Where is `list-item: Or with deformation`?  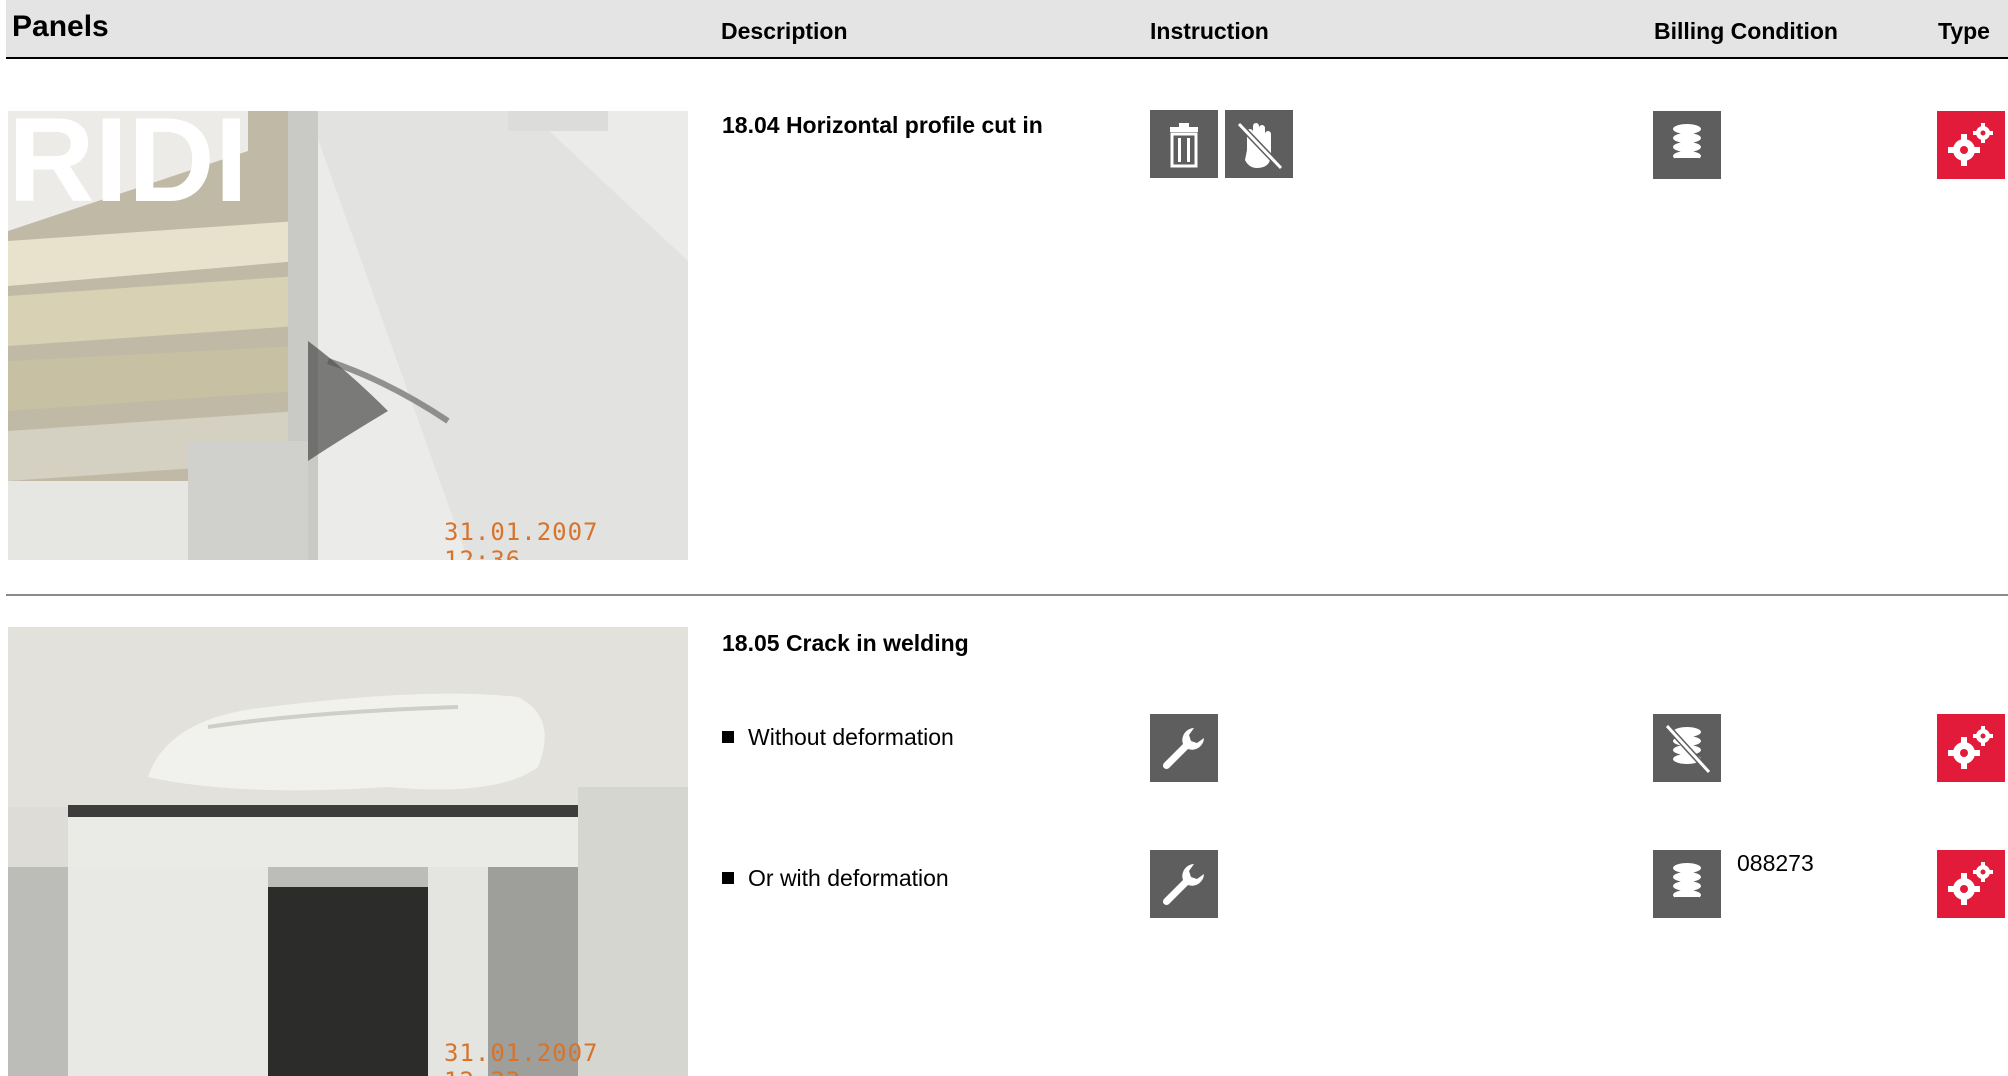
list-item: Or with deformation is located at coordinates (835, 878).